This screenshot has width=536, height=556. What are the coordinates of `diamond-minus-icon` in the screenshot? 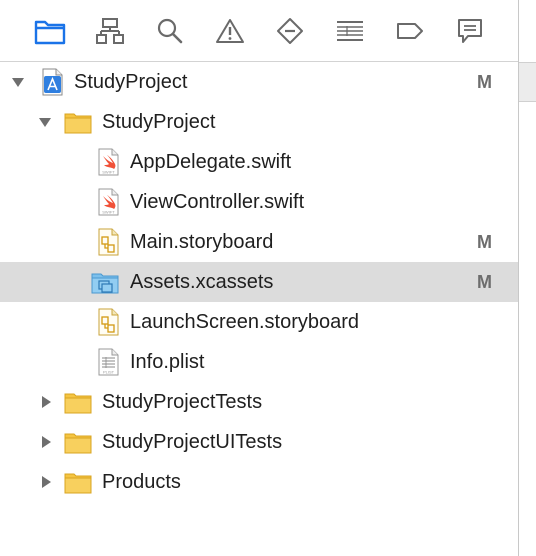 It's located at (290, 31).